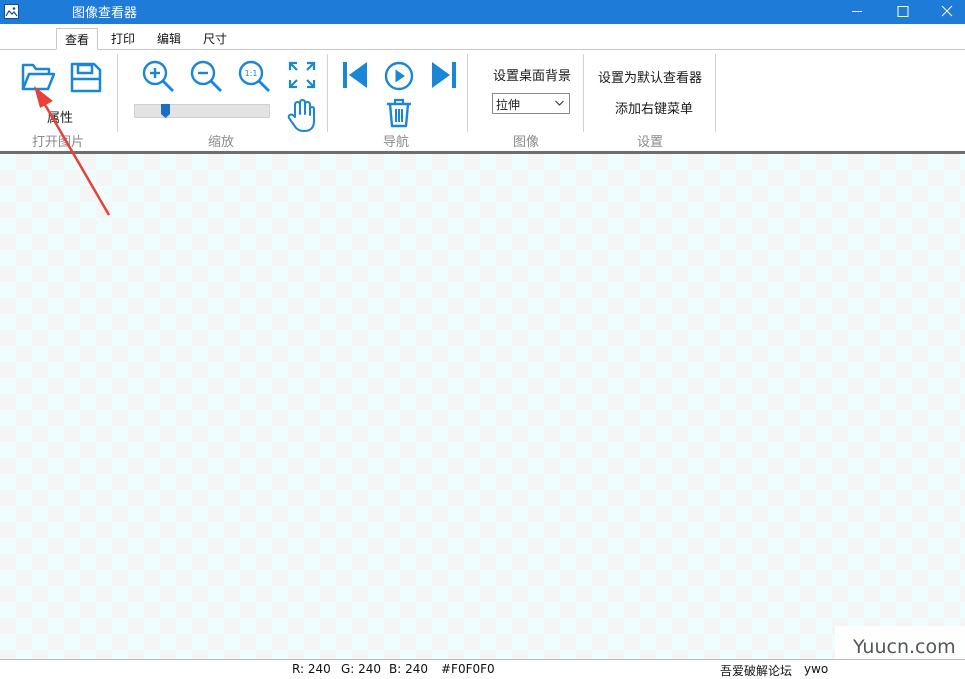  I want to click on status-green: G: 240, so click(361, 669).